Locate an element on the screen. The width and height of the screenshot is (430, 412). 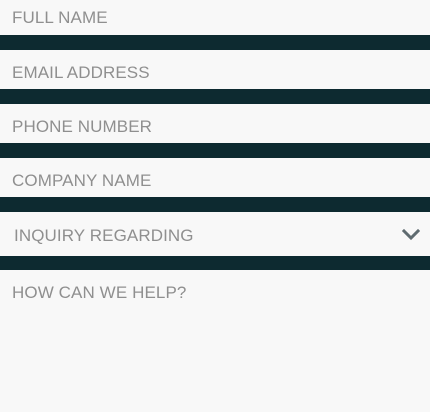
email-placeholder: EMAIL ADDRESS is located at coordinates (81, 72).